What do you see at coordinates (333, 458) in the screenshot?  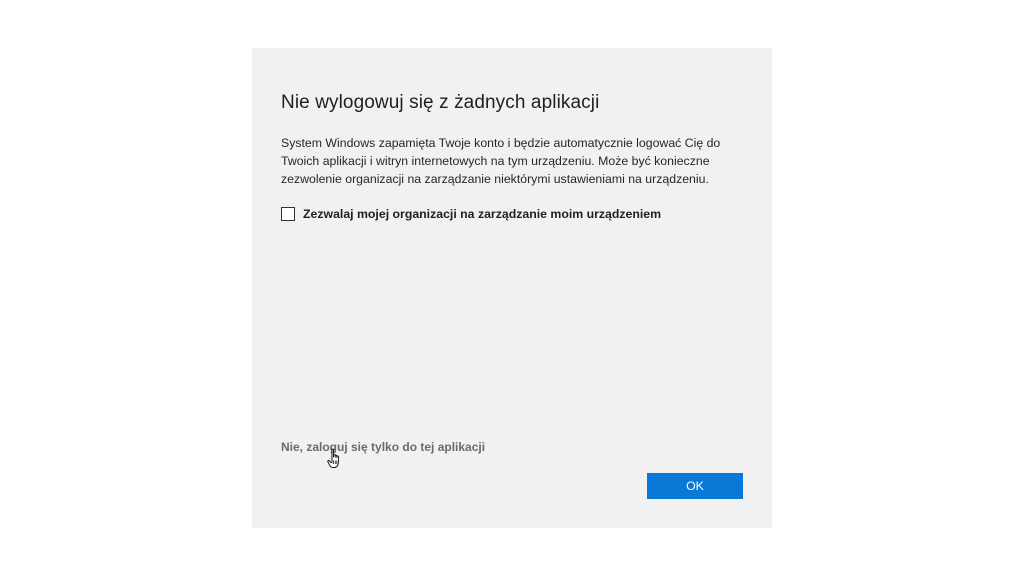 I see `hand-pointer-icon` at bounding box center [333, 458].